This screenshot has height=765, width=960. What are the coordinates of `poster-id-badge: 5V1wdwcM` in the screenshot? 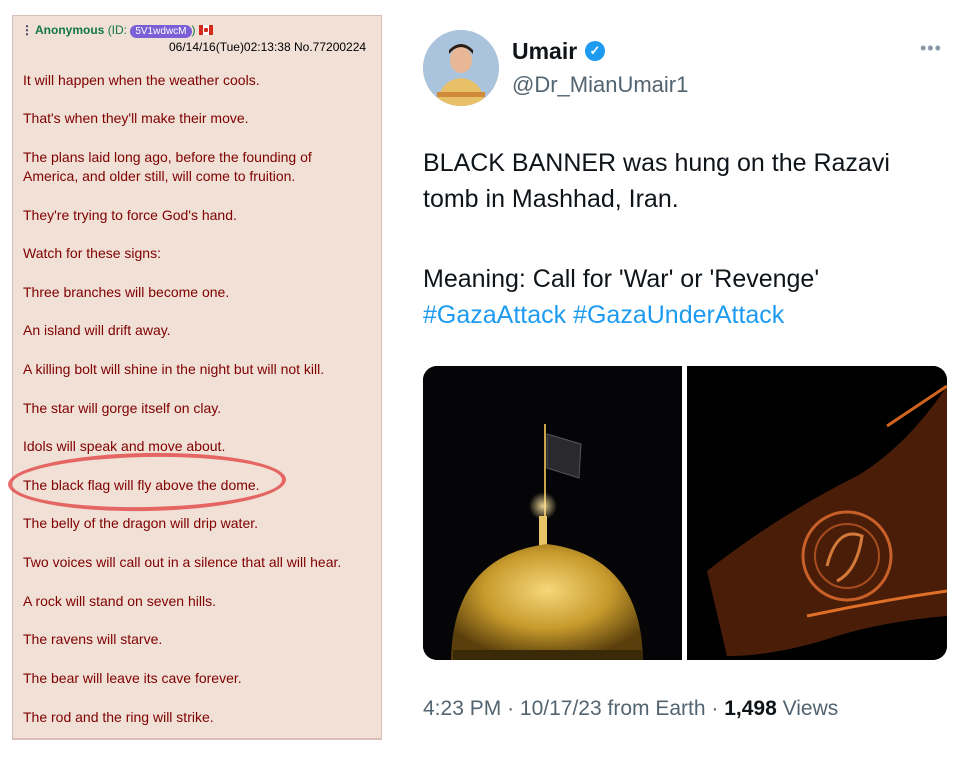 It's located at (161, 31).